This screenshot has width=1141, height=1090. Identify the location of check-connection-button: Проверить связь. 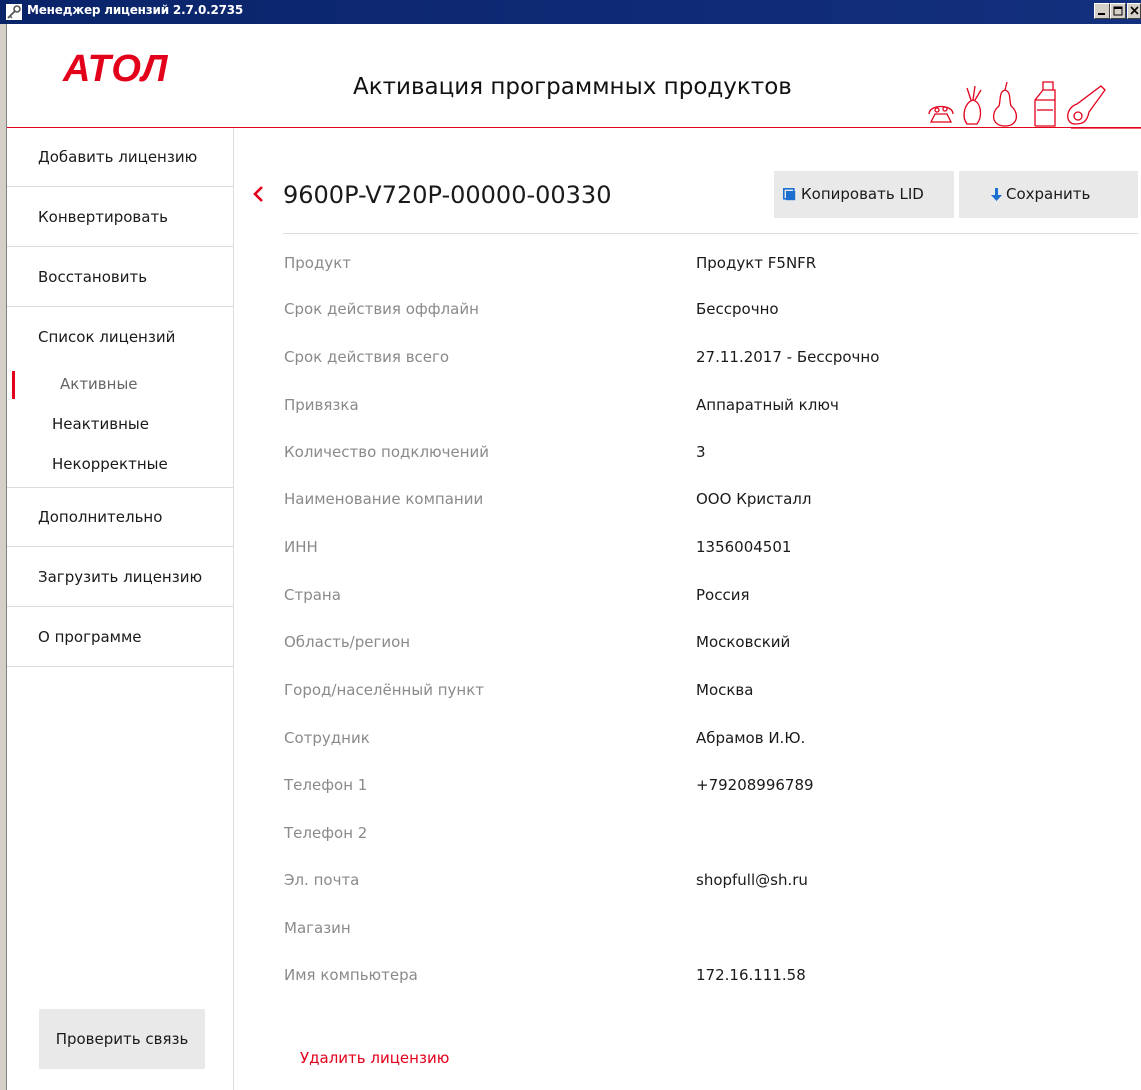
(122, 1039).